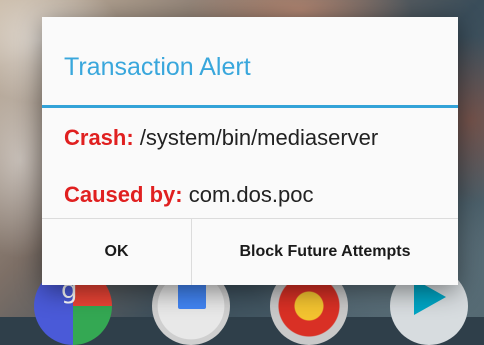 This screenshot has height=345, width=484. What do you see at coordinates (259, 137) in the screenshot?
I see `crash-value: /system/bin/mediaserver` at bounding box center [259, 137].